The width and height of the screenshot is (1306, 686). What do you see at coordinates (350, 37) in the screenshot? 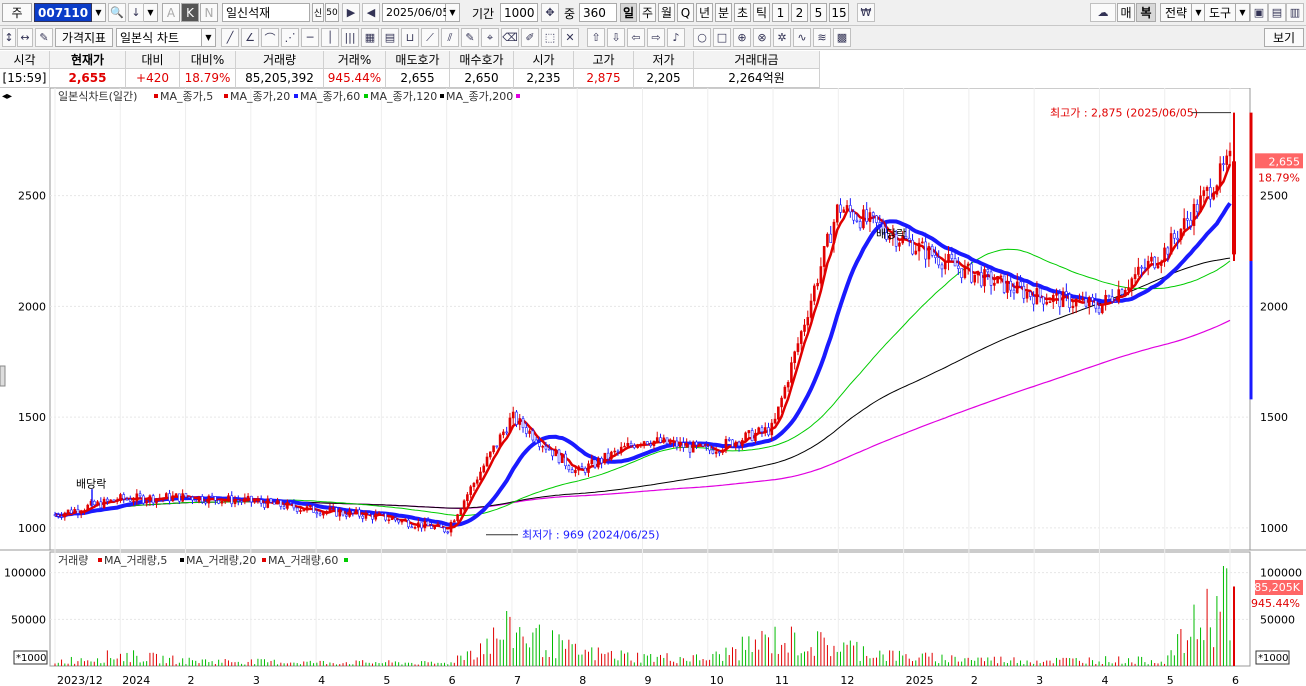
I see `period-tool-icon: |||` at bounding box center [350, 37].